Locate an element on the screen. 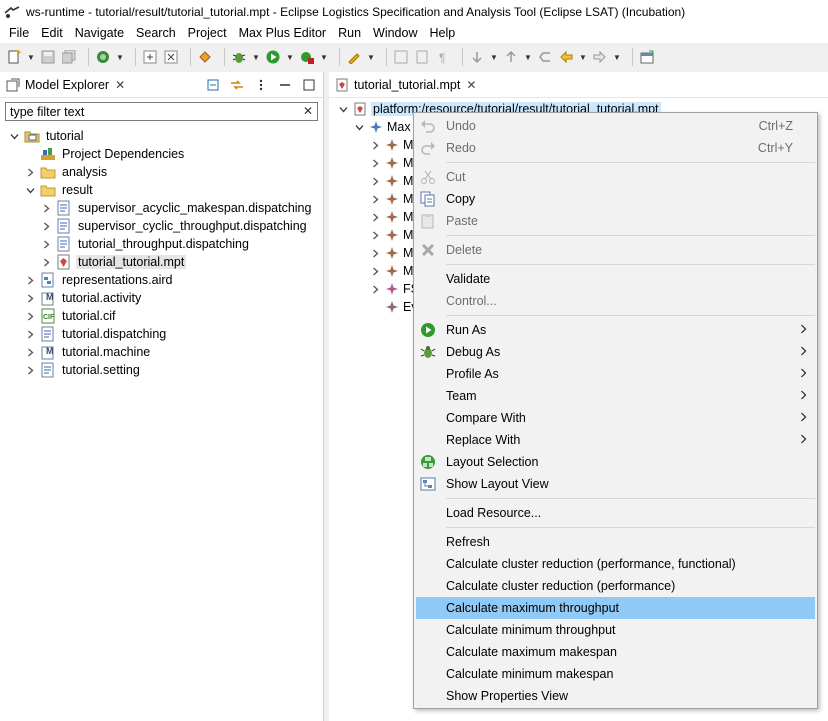  minimize-icon is located at coordinates (285, 85).